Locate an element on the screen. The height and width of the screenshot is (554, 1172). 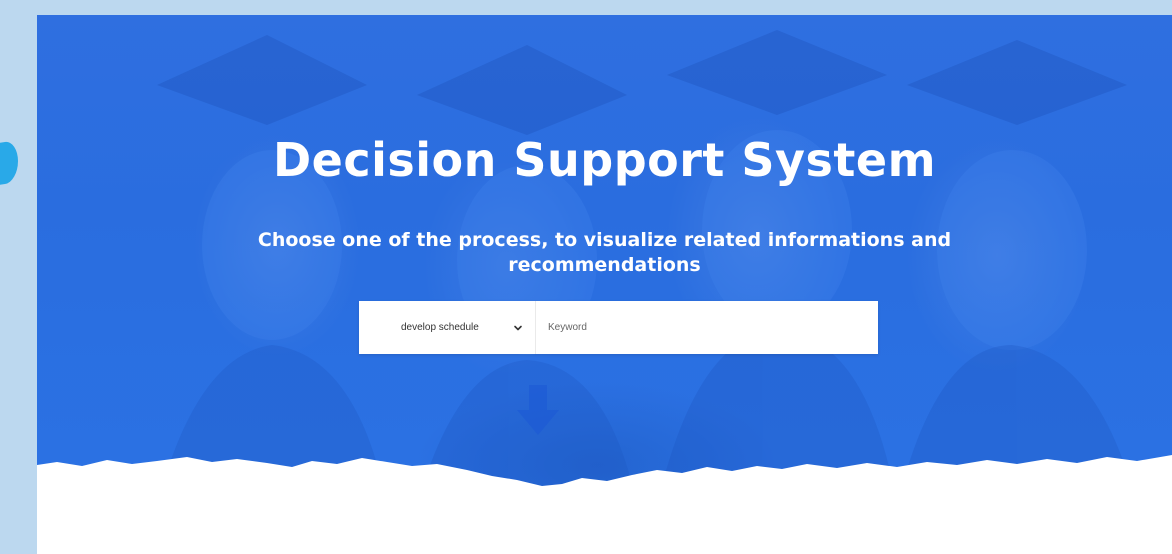
keyword-input is located at coordinates (707, 327).